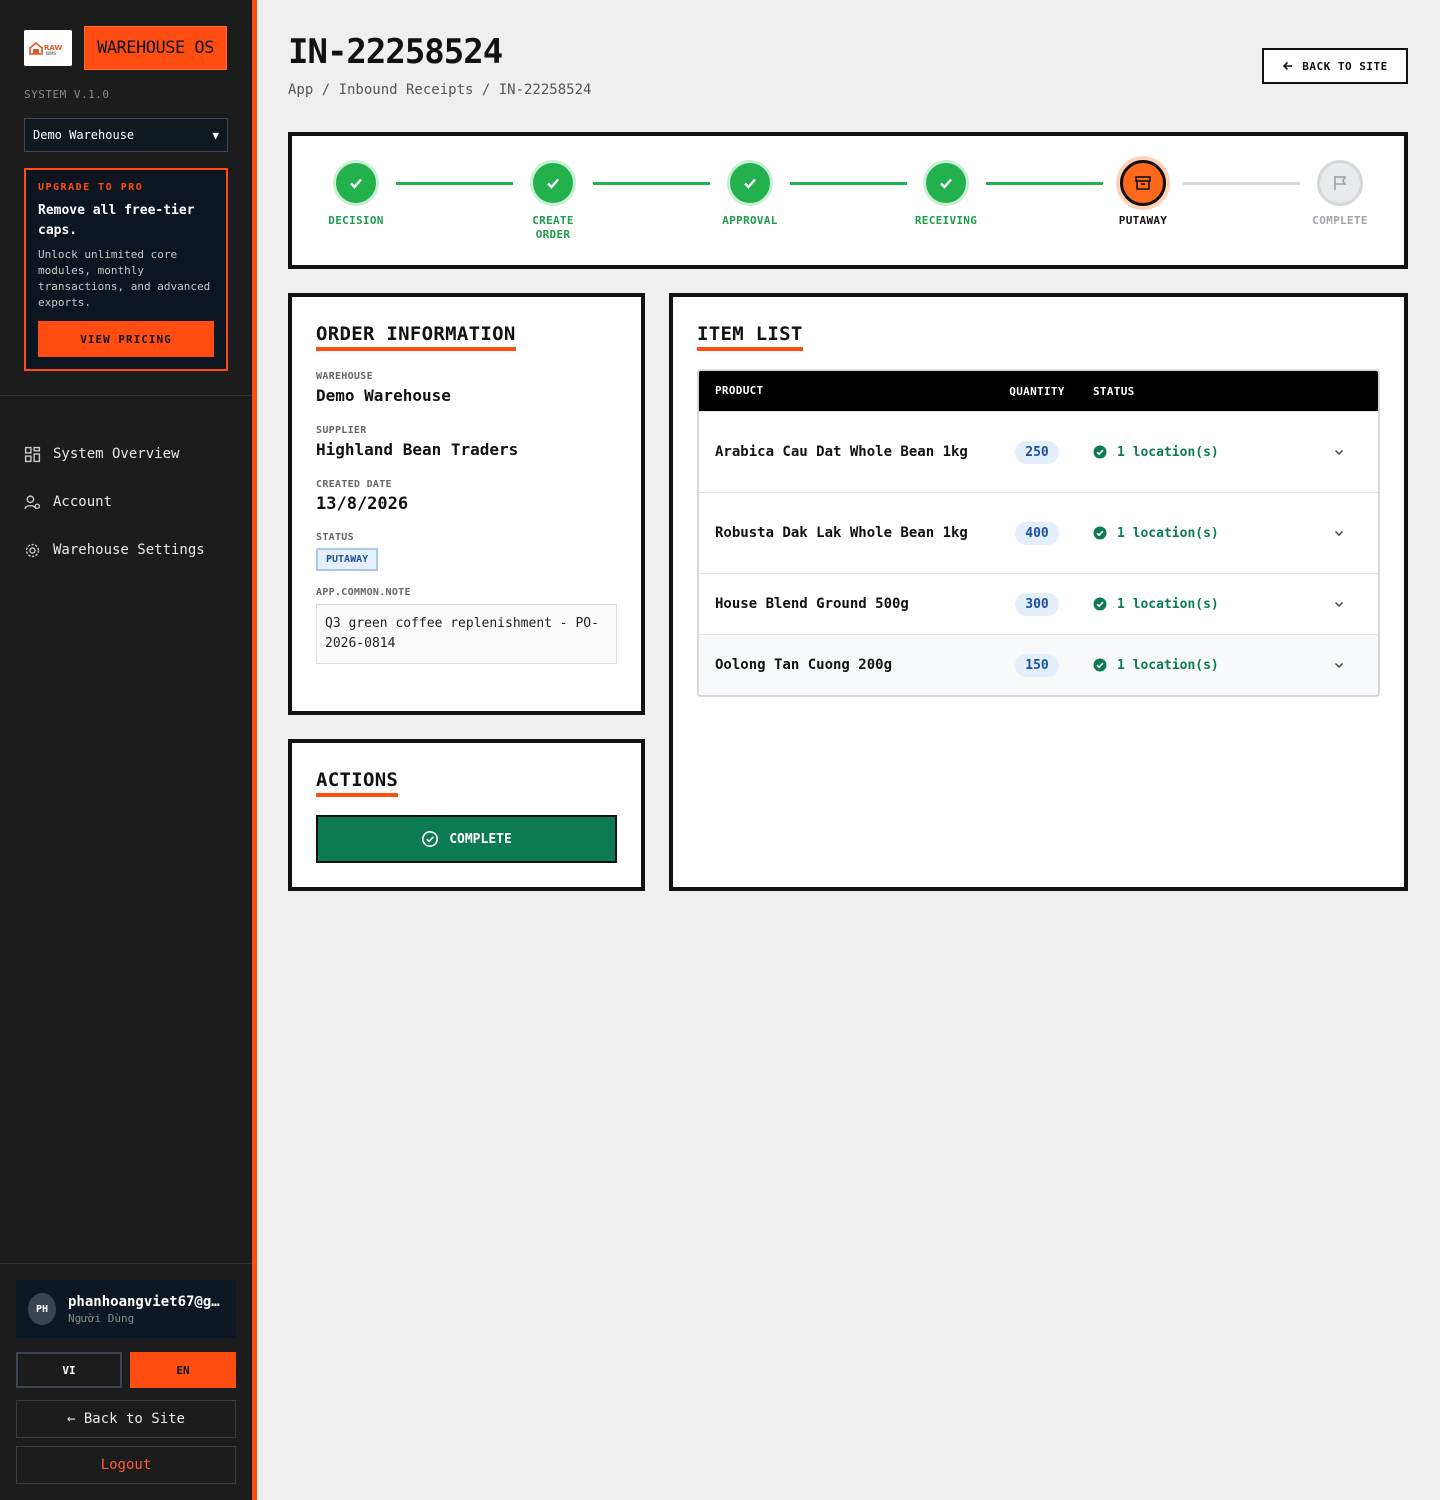 The image size is (1440, 1500). Describe the element at coordinates (750, 337) in the screenshot. I see `section-title: ITEM LIST` at that location.